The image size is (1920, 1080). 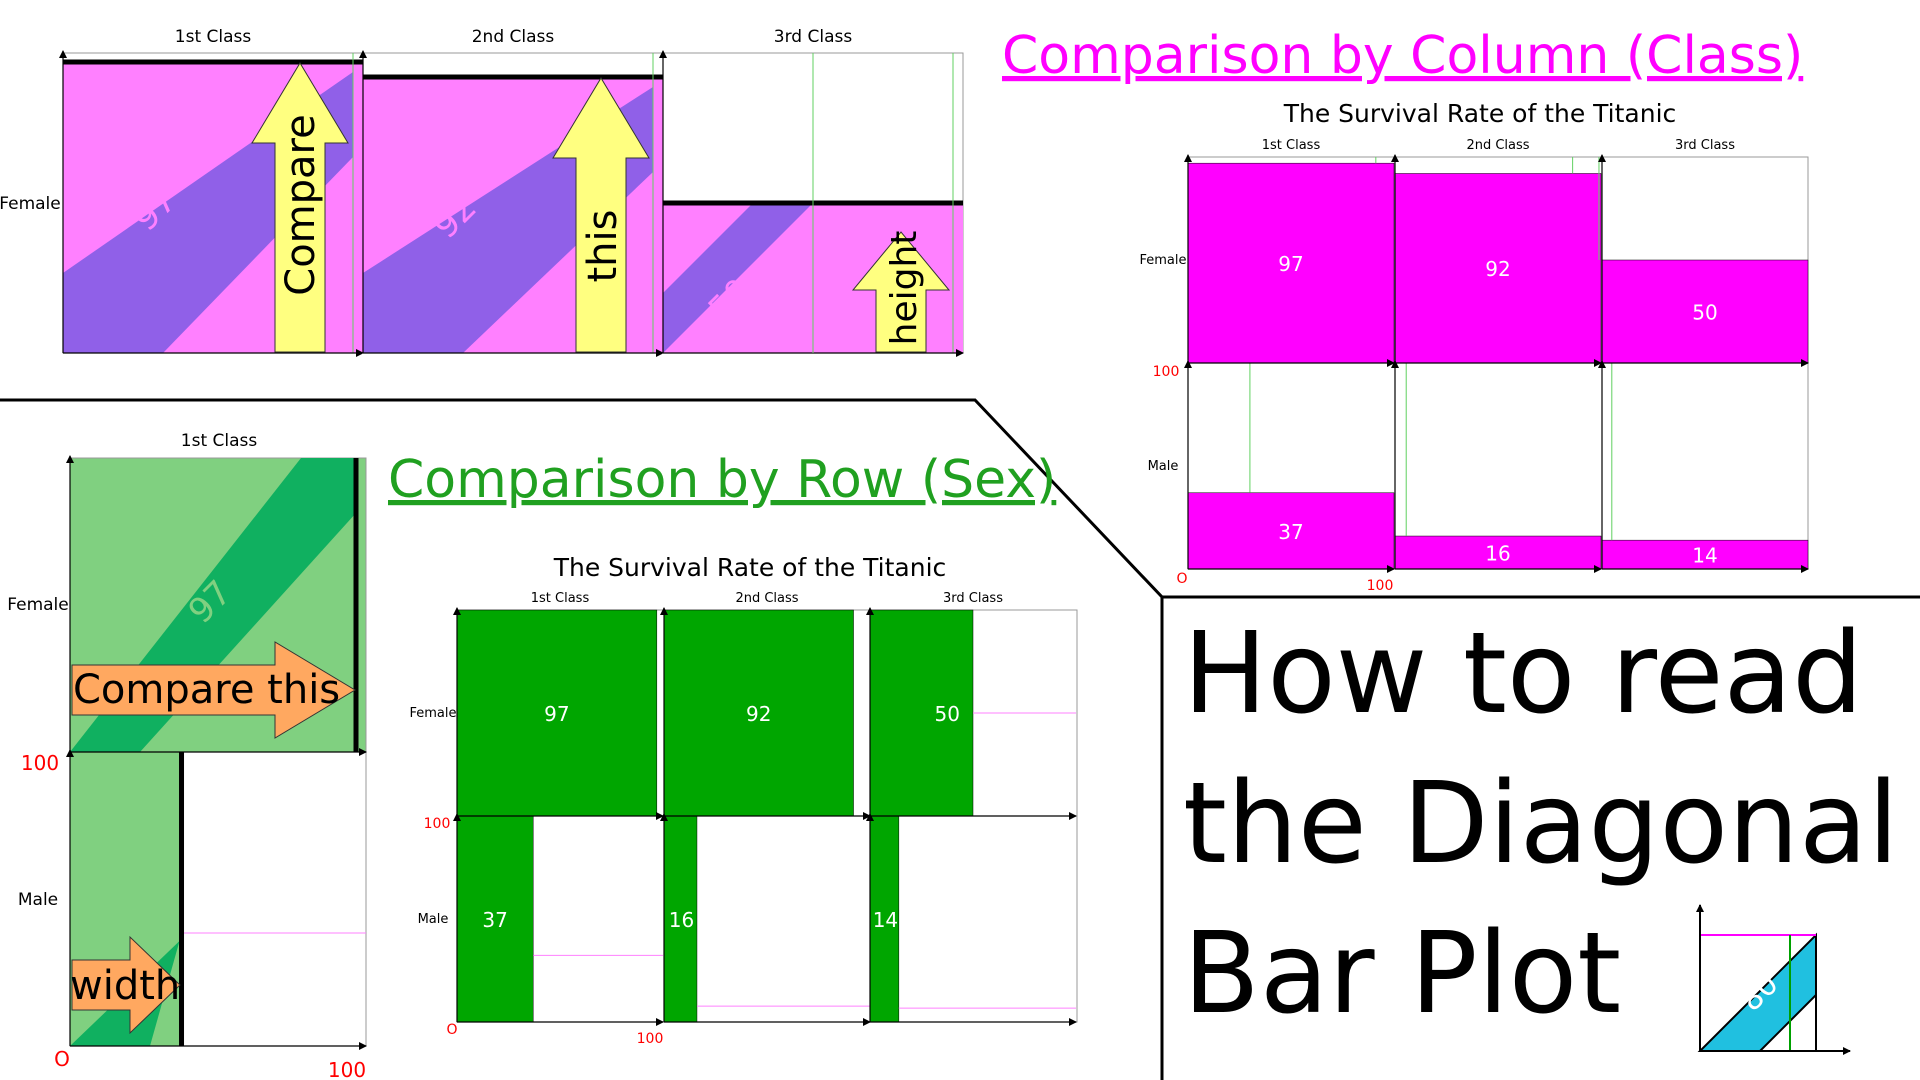 I want to click on title-line-3: Bar Plot, so click(x=1402, y=974).